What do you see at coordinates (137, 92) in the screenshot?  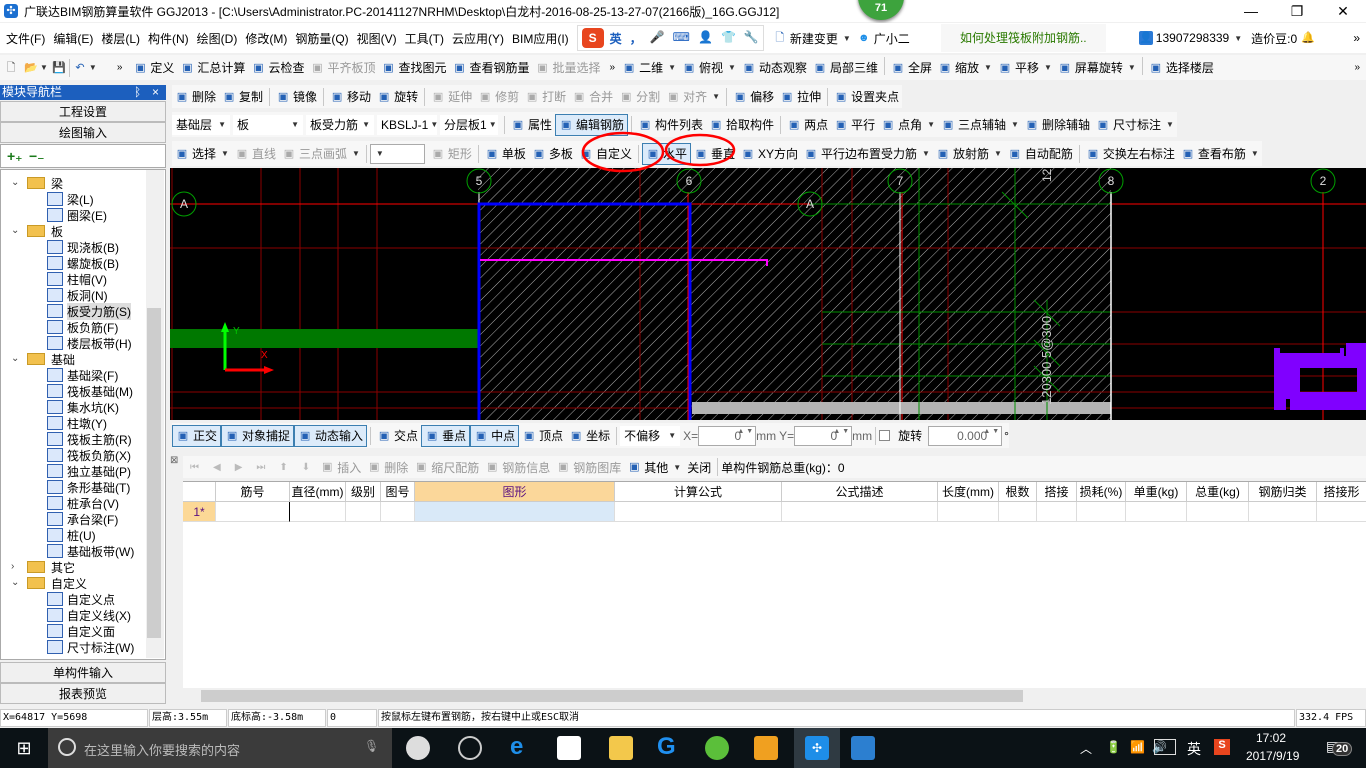 I see `pin-icon: ᛒ` at bounding box center [137, 92].